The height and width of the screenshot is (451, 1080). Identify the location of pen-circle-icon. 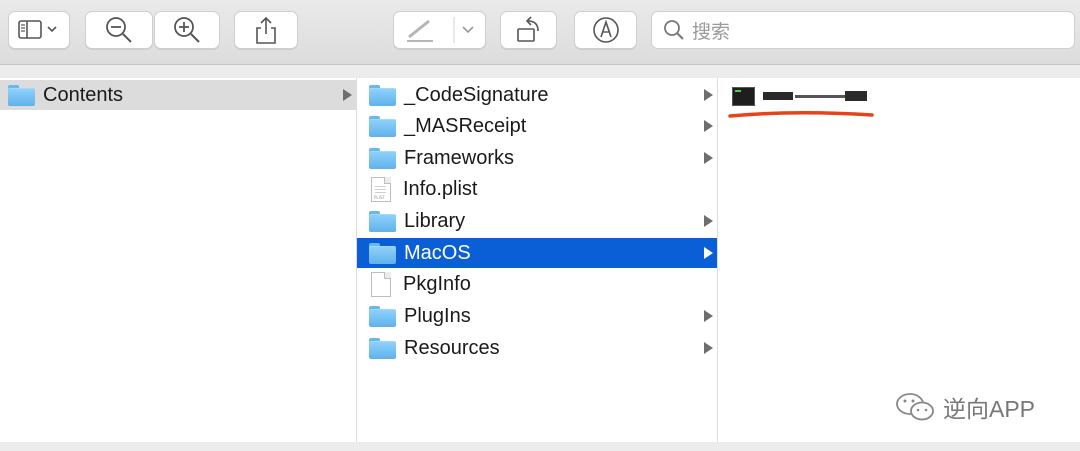
(605, 30).